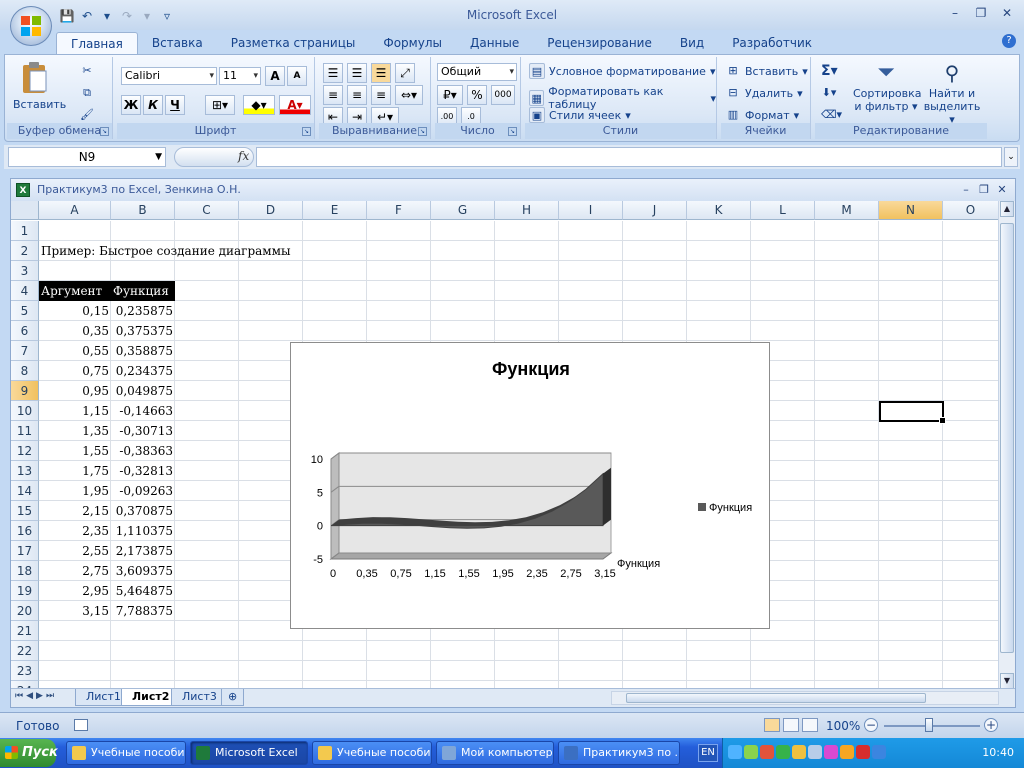  I want to click on last-sheet-icon: ⏭, so click(50, 696).